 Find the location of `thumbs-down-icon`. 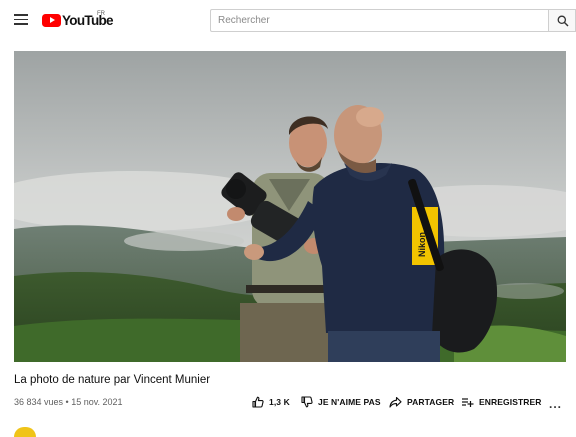

thumbs-down-icon is located at coordinates (307, 402).